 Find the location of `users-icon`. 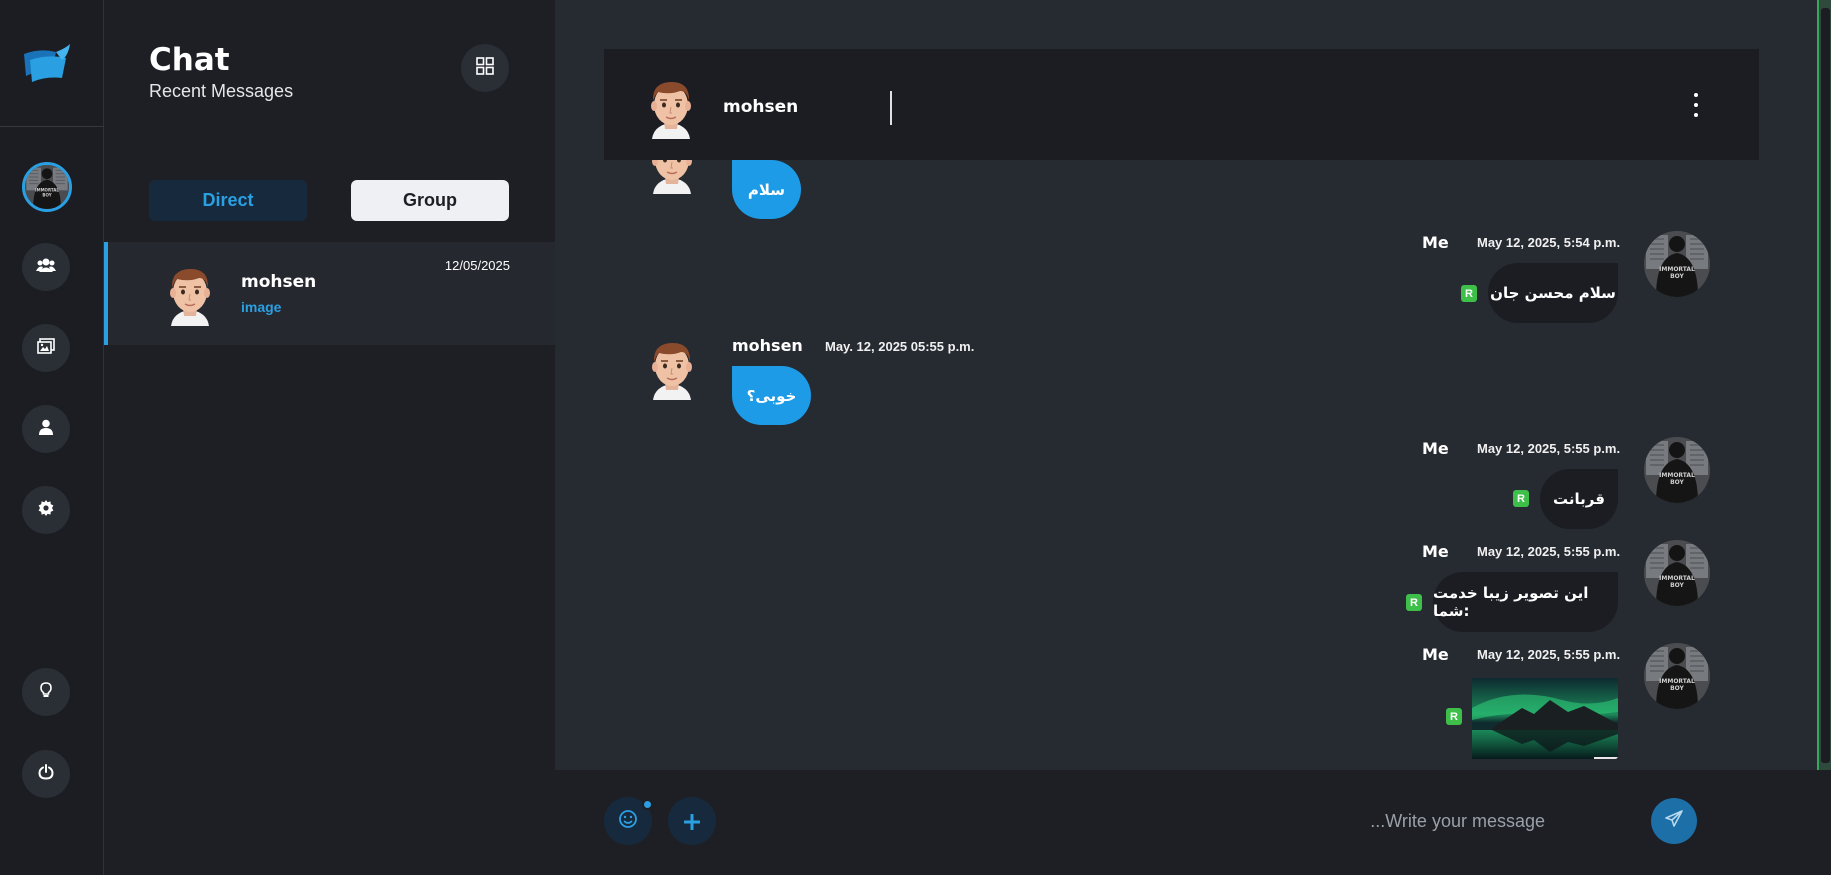

users-icon is located at coordinates (46, 267).